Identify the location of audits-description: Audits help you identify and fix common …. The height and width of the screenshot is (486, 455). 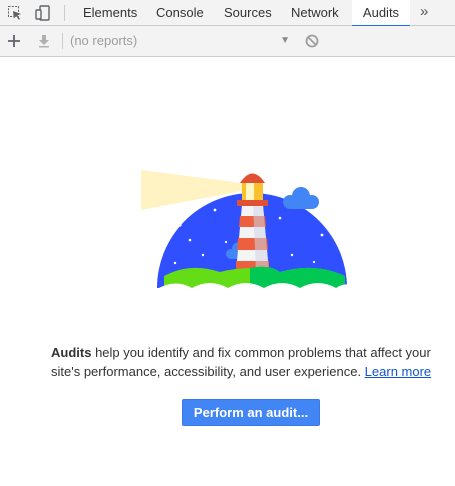
(251, 362).